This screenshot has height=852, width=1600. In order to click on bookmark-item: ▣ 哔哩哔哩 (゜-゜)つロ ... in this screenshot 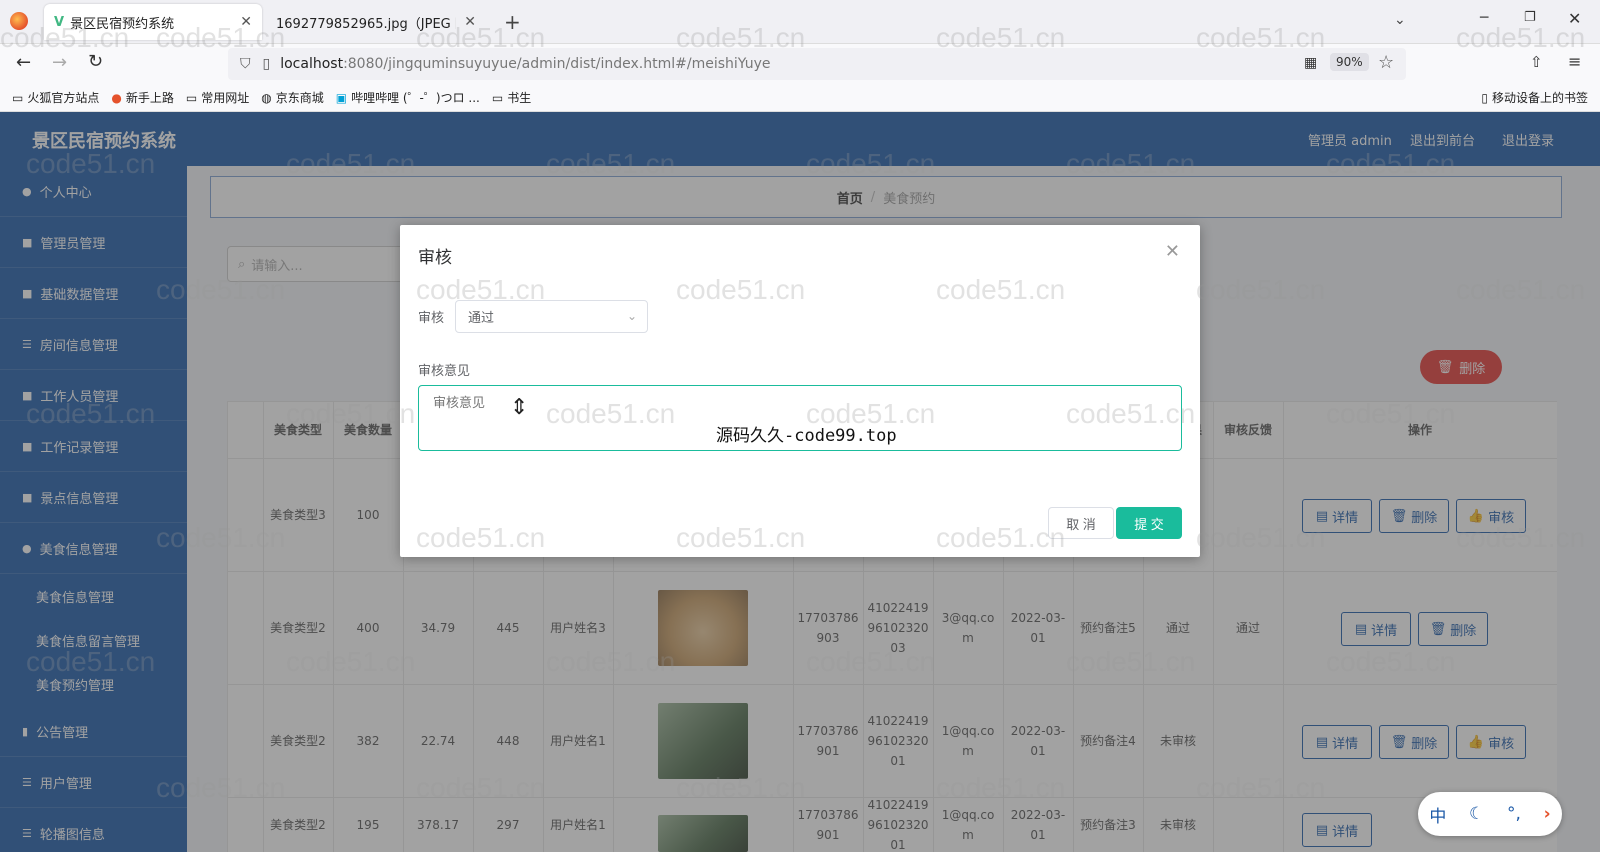, I will do `click(408, 97)`.